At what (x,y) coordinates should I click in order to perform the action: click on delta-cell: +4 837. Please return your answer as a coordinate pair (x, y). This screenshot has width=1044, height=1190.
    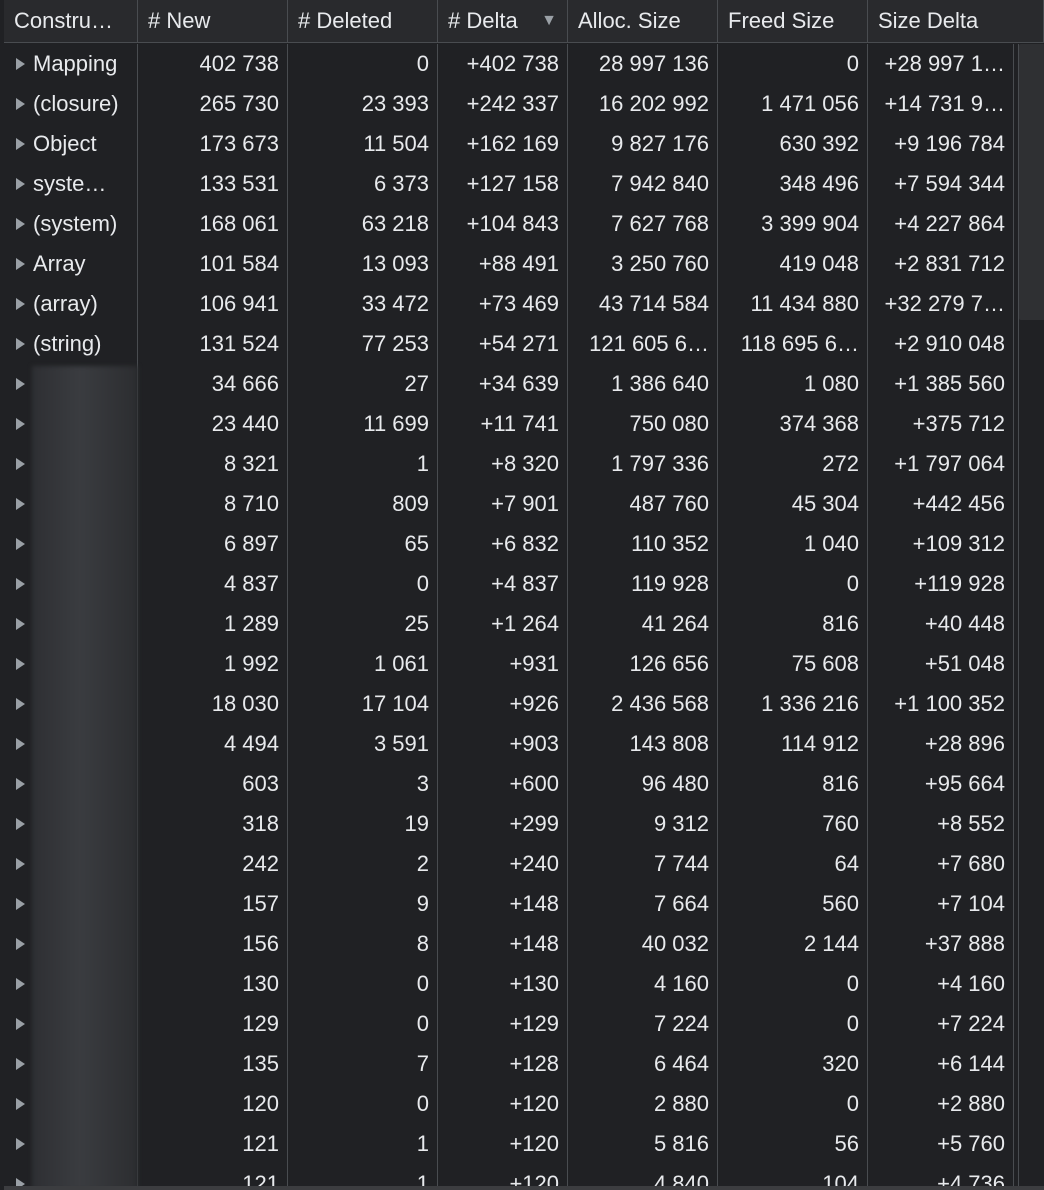
    Looking at the image, I should click on (503, 584).